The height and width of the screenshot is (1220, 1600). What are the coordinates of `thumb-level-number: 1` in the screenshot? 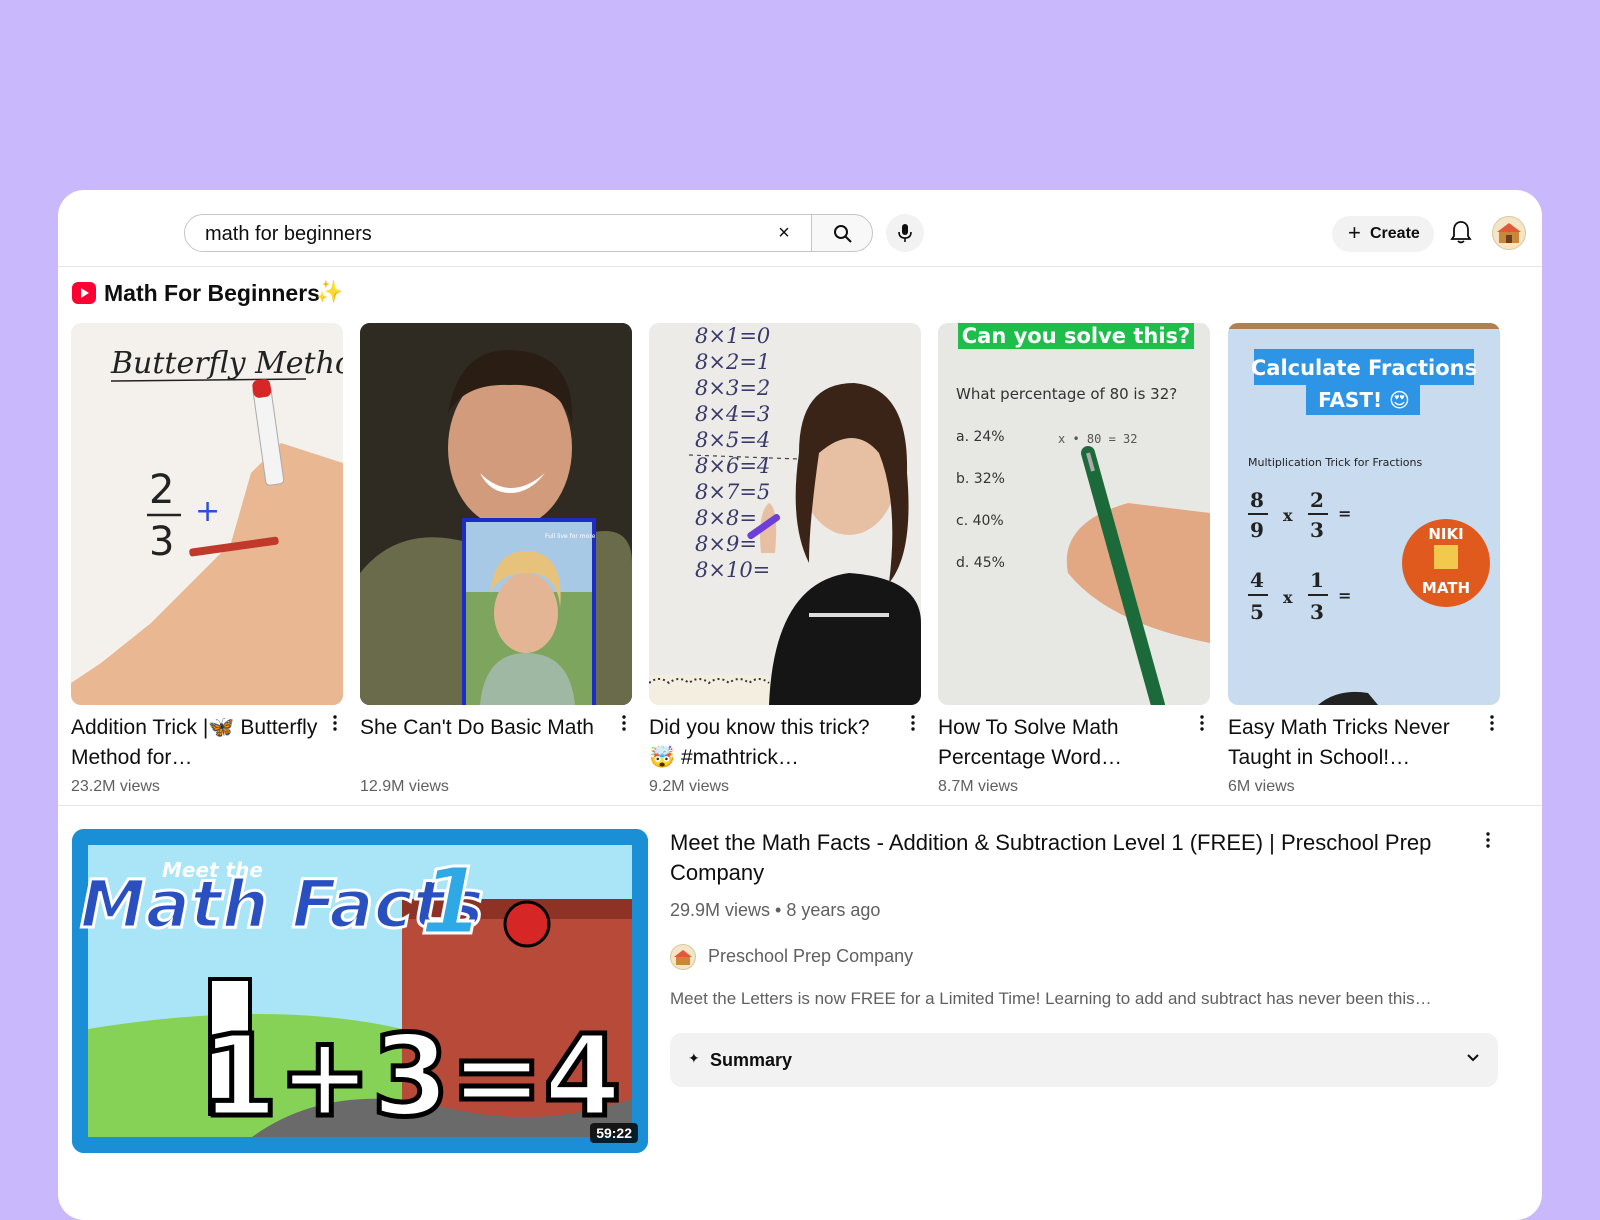 It's located at (452, 901).